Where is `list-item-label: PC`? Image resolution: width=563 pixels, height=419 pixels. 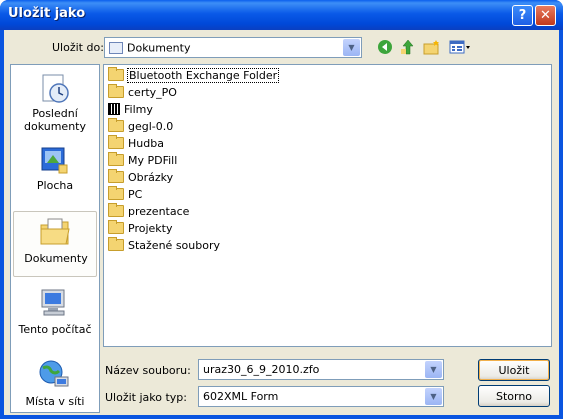
list-item-label: PC is located at coordinates (135, 194).